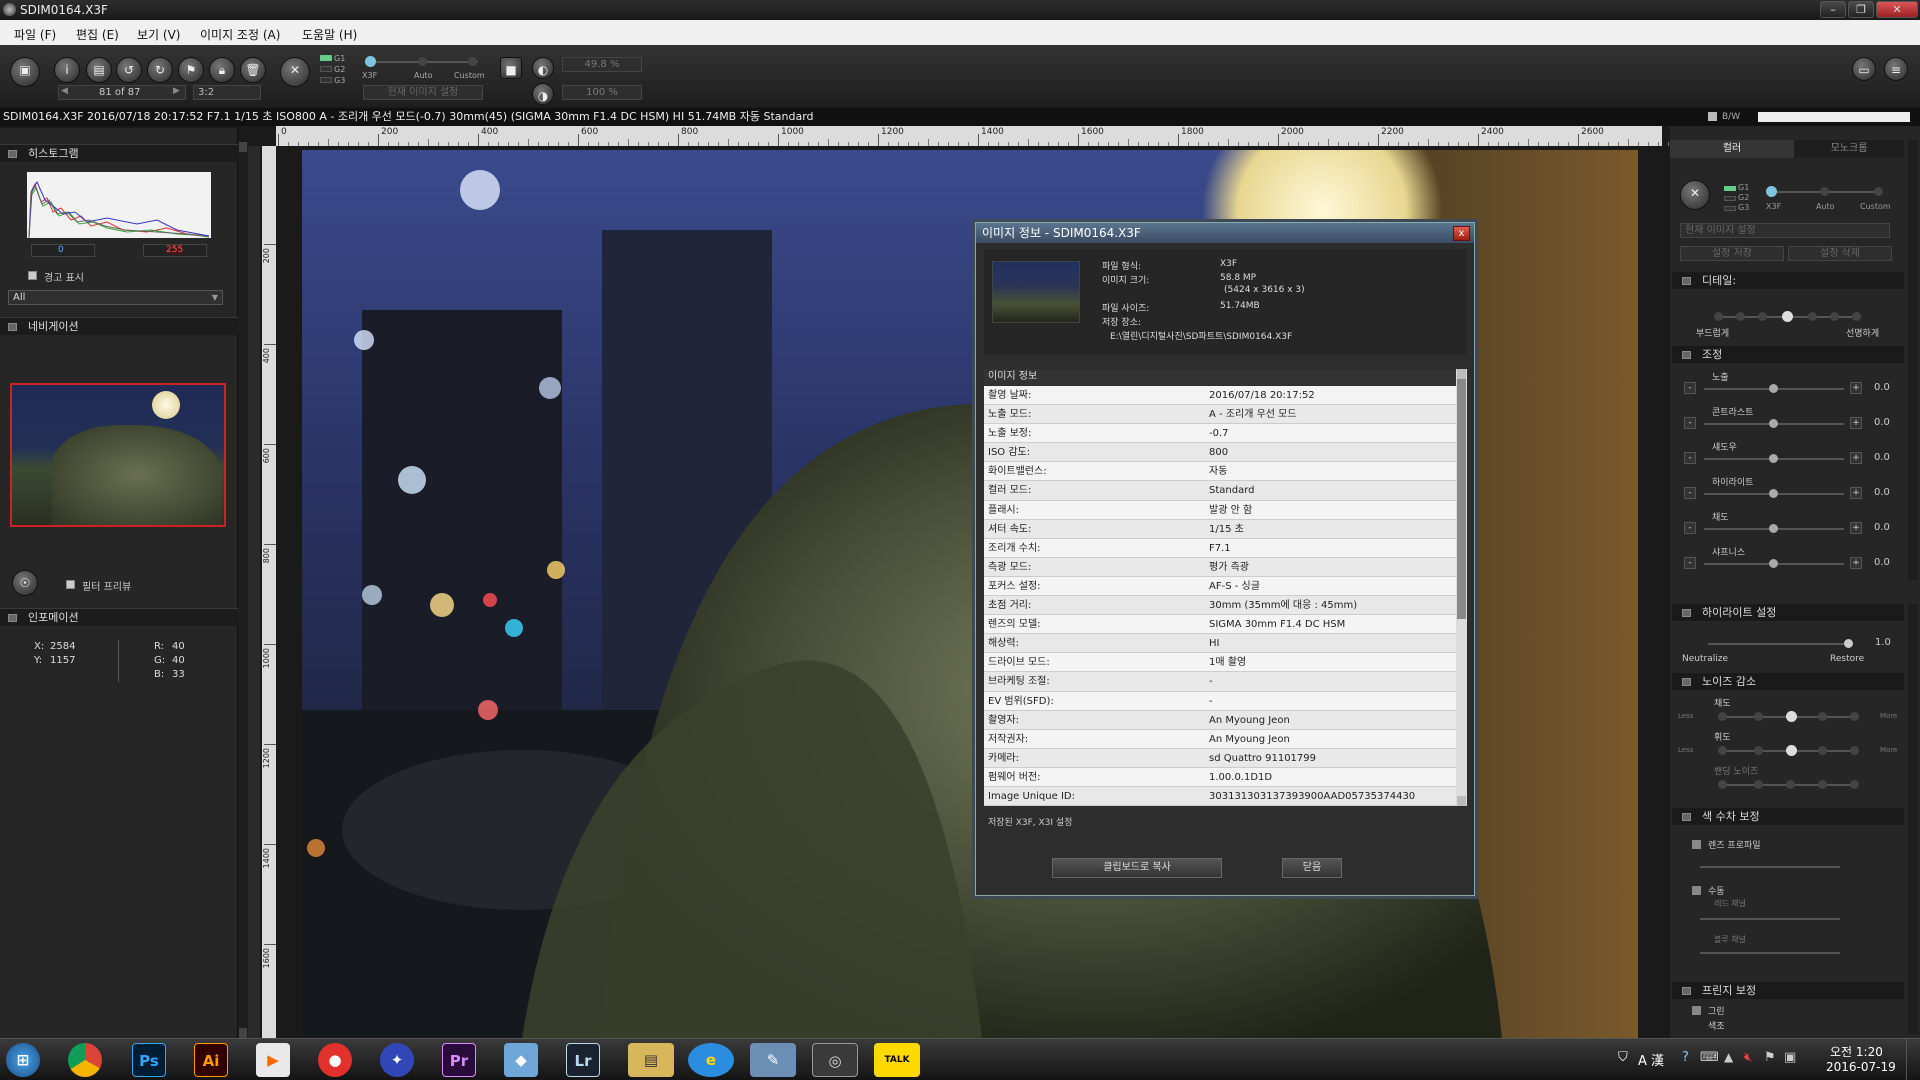 Image resolution: width=1920 pixels, height=1080 pixels. Describe the element at coordinates (129, 70) in the screenshot. I see `rotate-left-icon: ↺` at that location.